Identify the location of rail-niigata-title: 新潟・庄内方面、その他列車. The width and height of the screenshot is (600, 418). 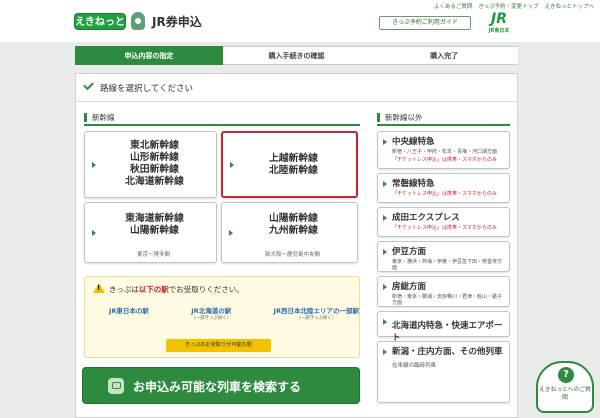
(447, 352).